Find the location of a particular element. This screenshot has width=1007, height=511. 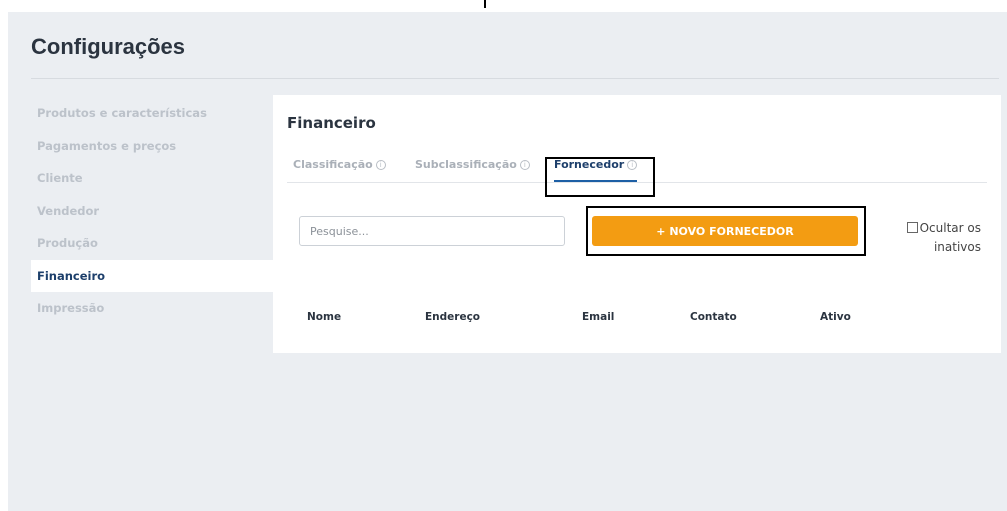

column-header-endereco: Endereço is located at coordinates (452, 317).